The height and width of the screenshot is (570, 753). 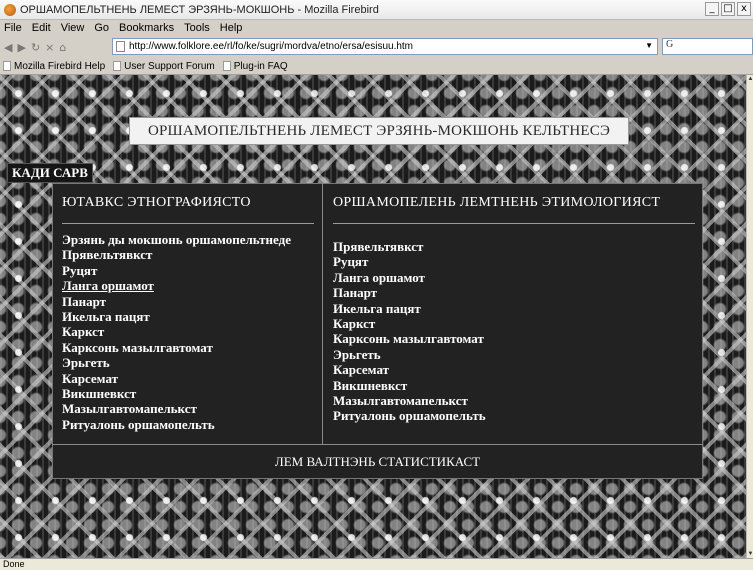 I want to click on bookmark-item: Plug-in FAQ, so click(x=255, y=66).